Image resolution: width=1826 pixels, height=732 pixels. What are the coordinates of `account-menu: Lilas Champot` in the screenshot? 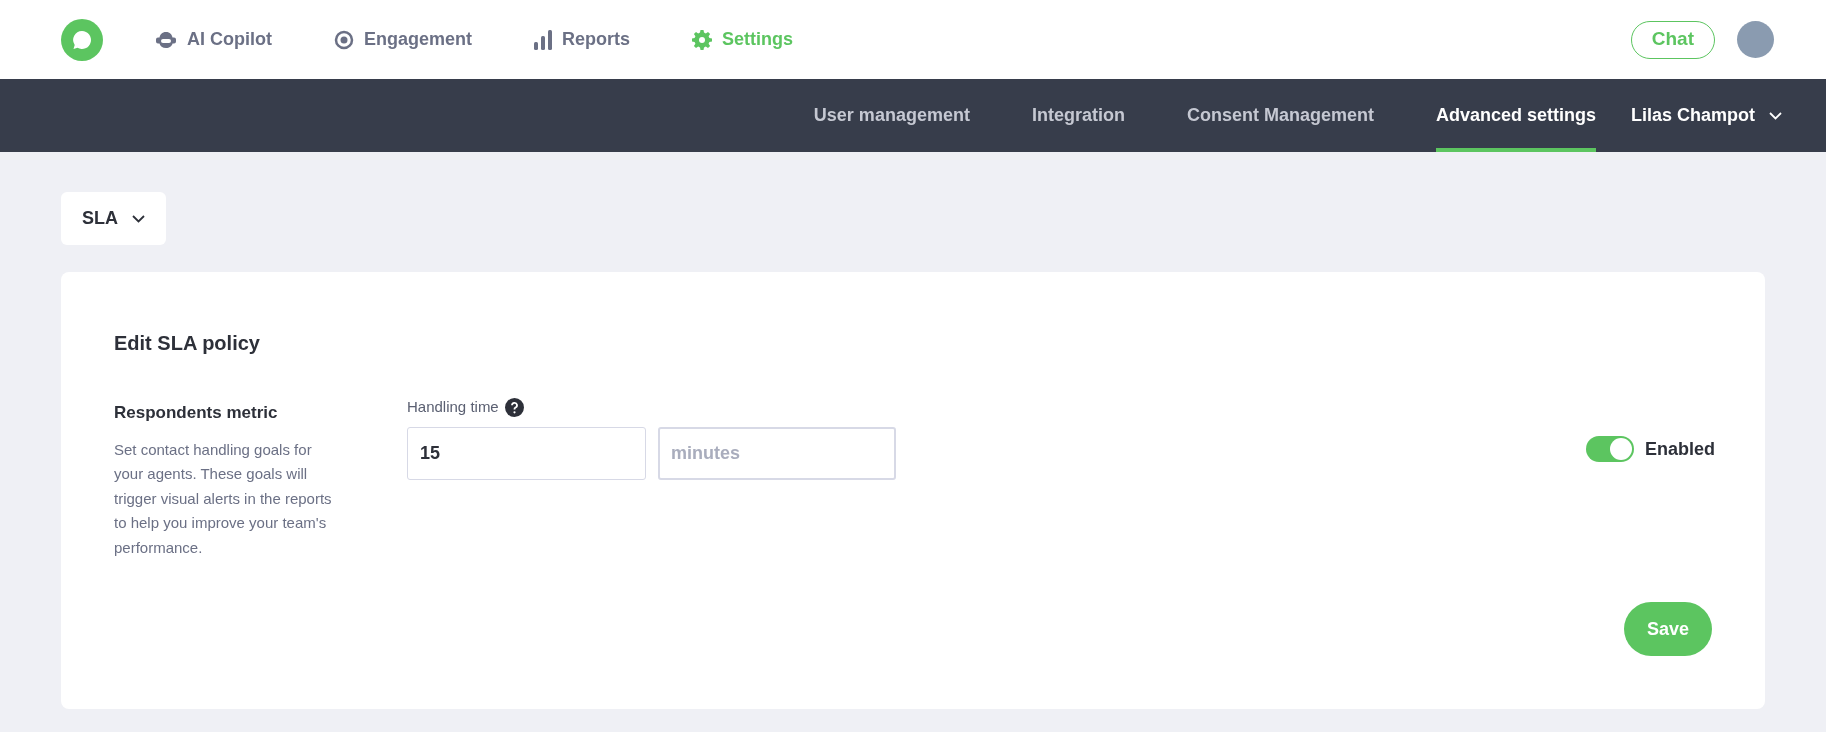 It's located at (1706, 115).